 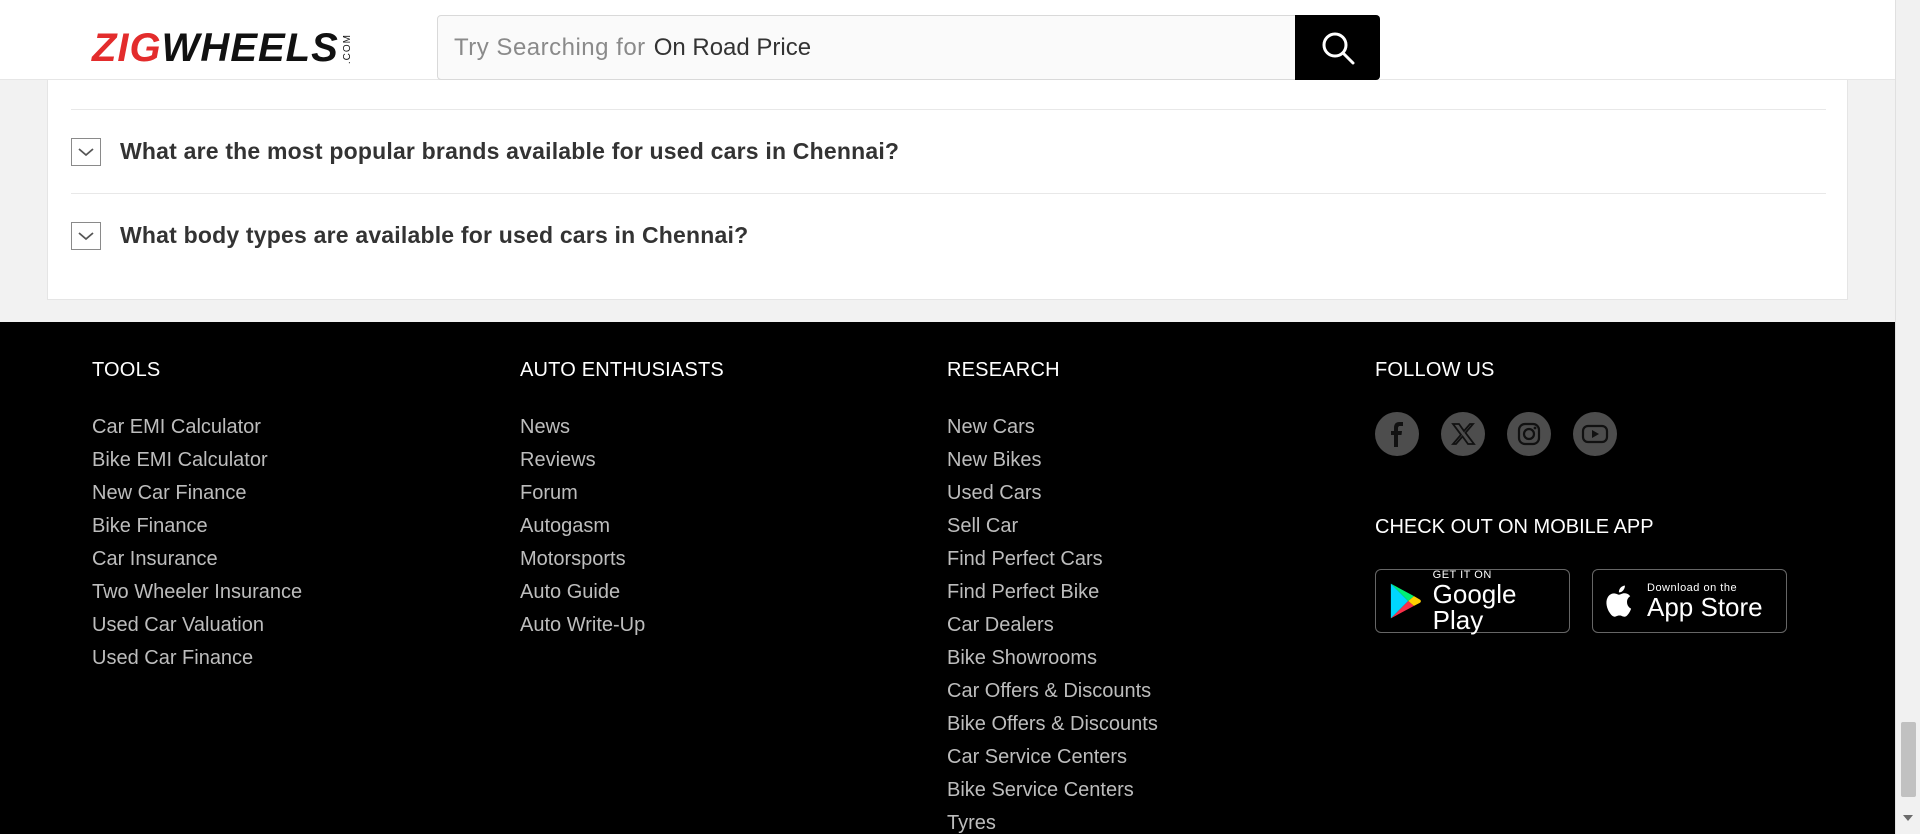 I want to click on footer-link: Find Perfect Bike, so click(x=1052, y=597).